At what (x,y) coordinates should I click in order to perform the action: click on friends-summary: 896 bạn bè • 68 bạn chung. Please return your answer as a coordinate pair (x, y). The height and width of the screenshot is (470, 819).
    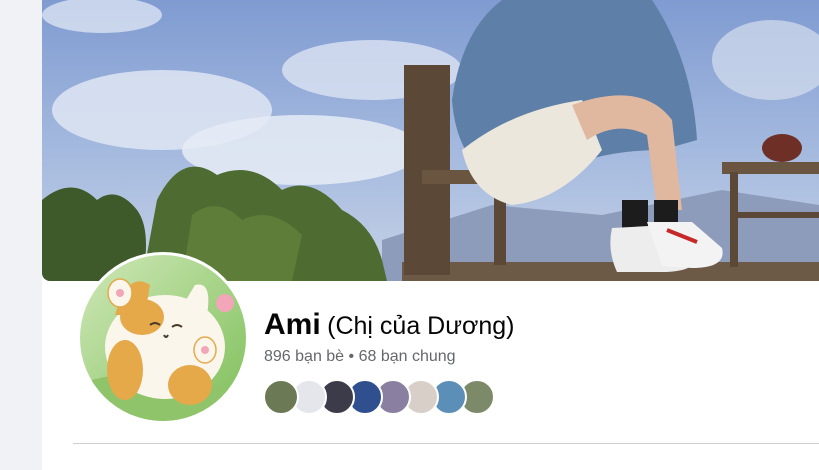
    Looking at the image, I should click on (360, 357).